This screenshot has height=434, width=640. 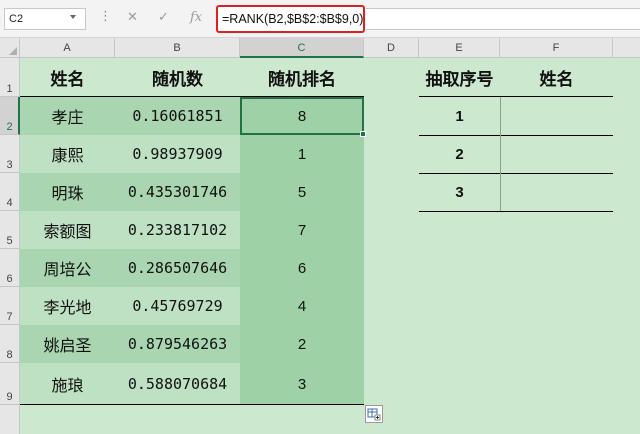 What do you see at coordinates (10, 116) in the screenshot?
I see `row-header-2: 2` at bounding box center [10, 116].